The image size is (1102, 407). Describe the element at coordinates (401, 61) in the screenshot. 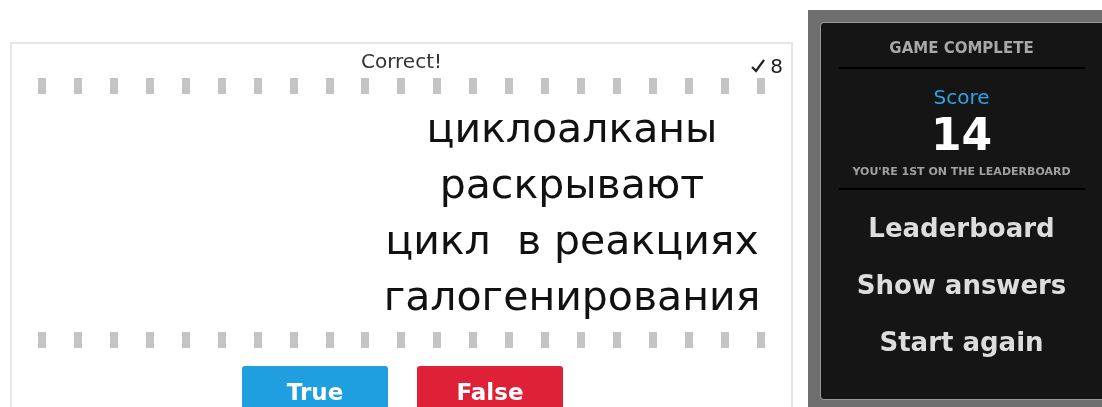

I see `feedback-text: Correct!` at that location.